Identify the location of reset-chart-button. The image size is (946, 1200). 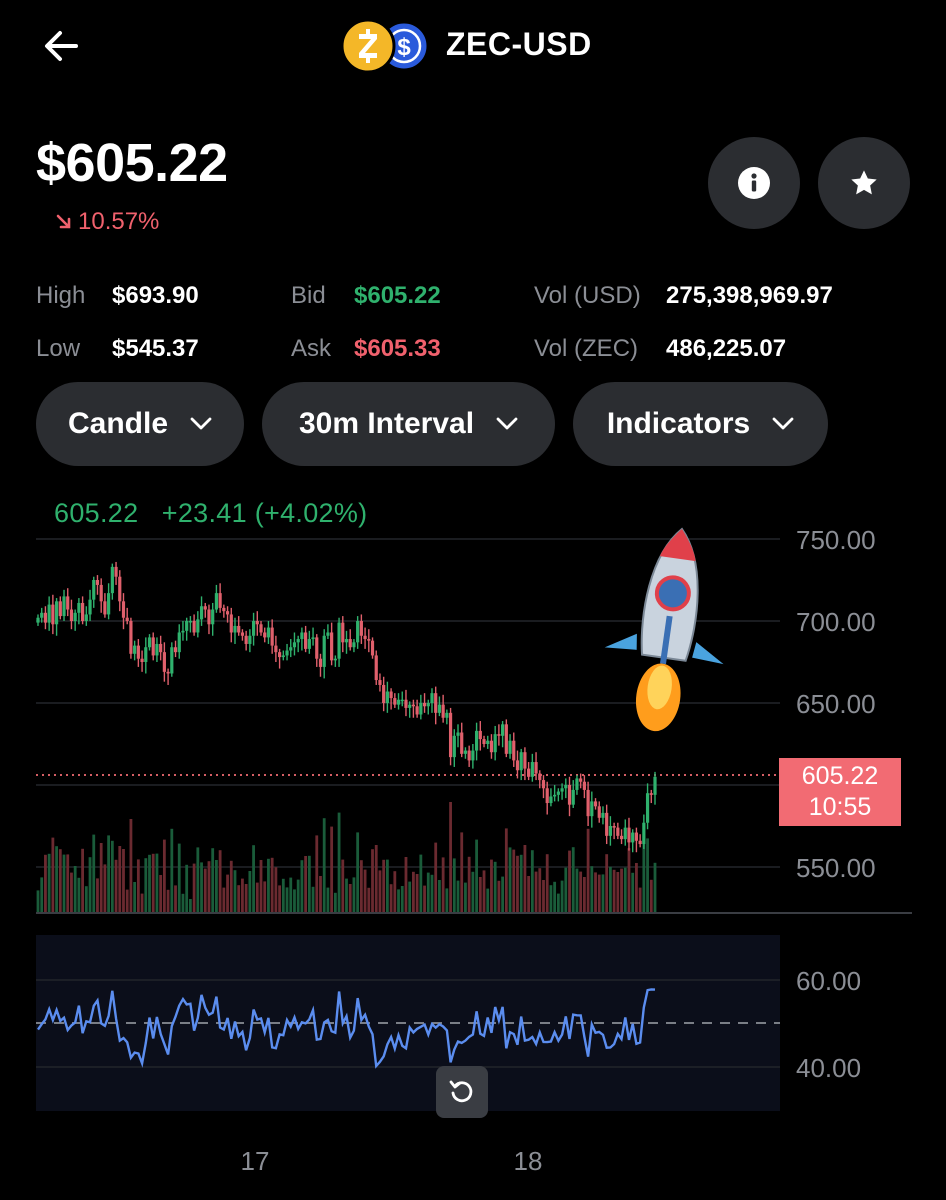
(462, 1092).